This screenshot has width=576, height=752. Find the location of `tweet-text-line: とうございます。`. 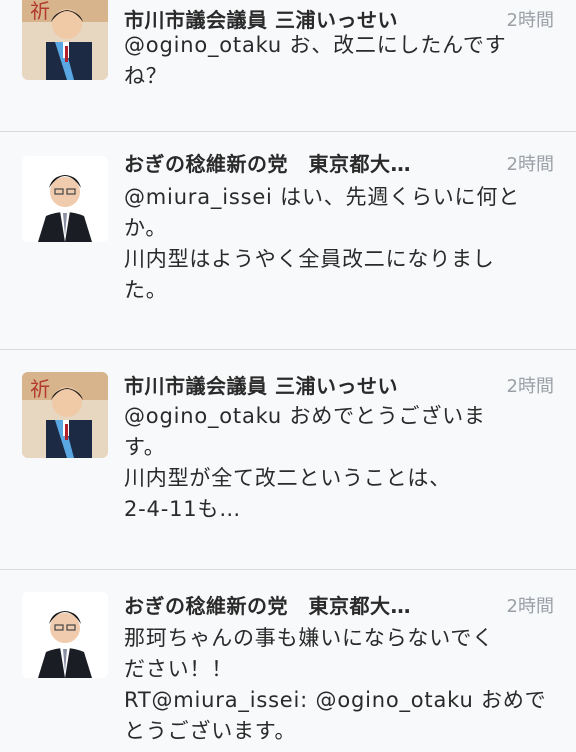

tweet-text-line: とうございます。 is located at coordinates (210, 731).